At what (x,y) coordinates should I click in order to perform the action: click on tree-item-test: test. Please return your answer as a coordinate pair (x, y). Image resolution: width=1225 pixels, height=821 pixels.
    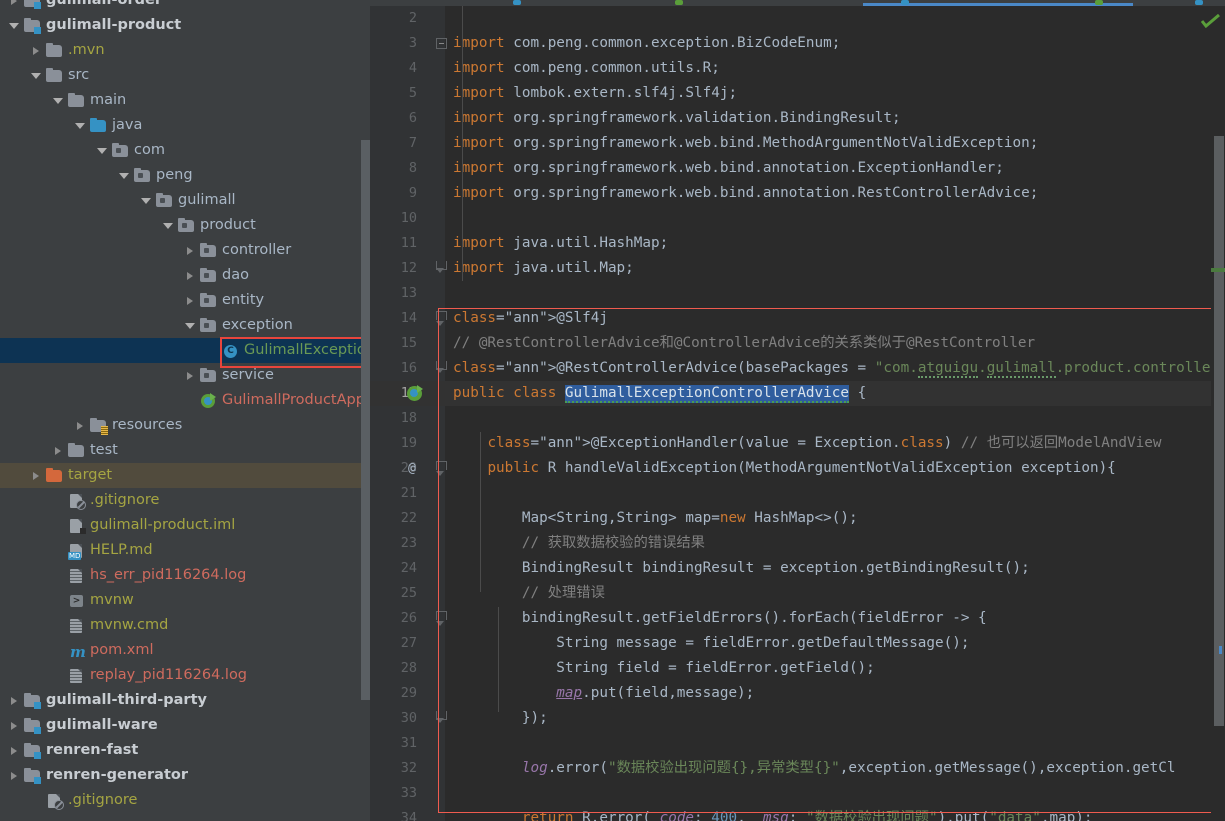
    Looking at the image, I should click on (185, 450).